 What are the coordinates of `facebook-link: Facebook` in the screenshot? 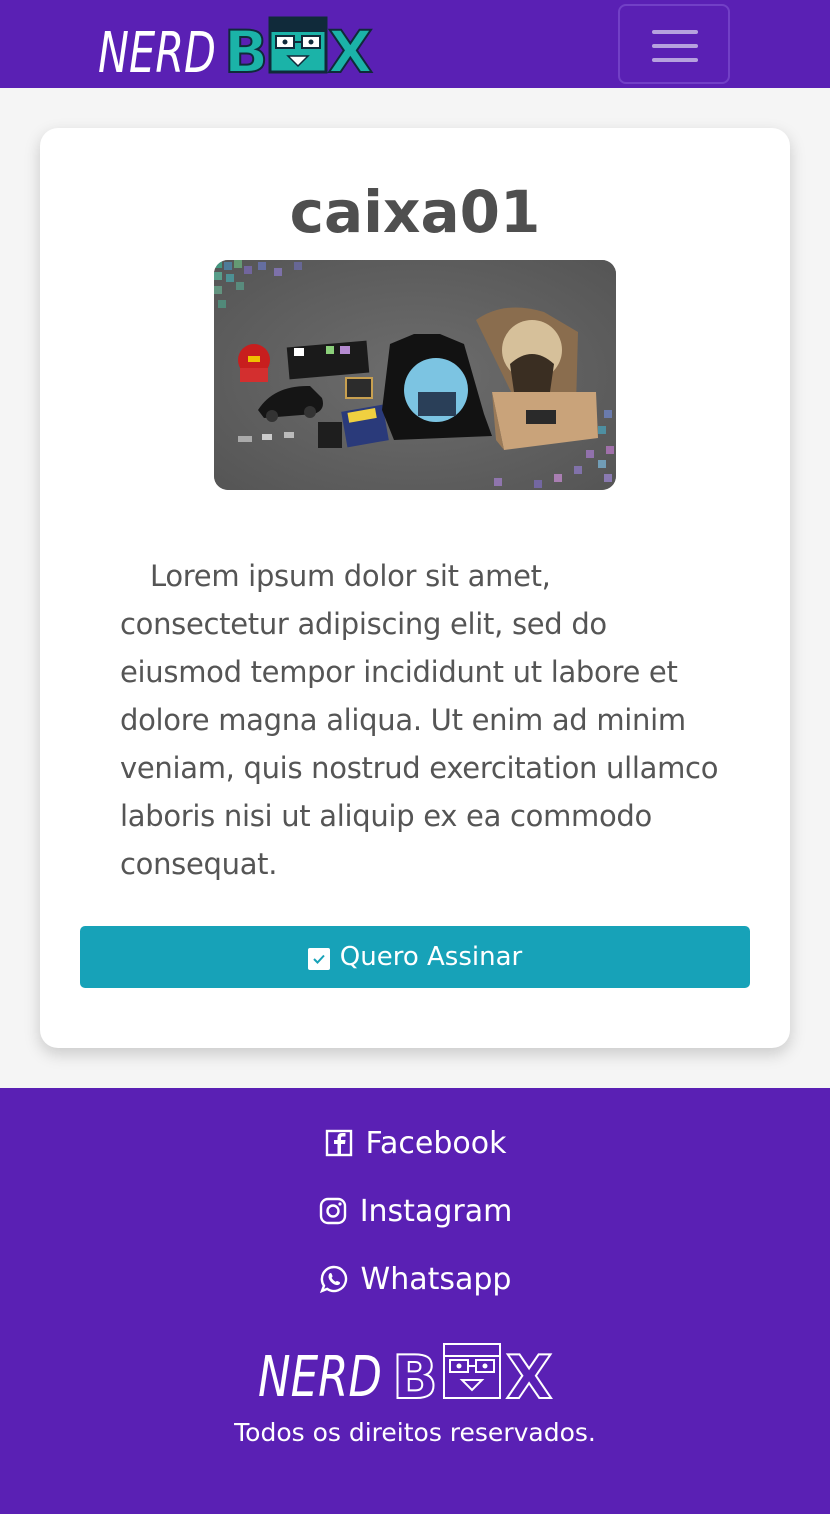 It's located at (415, 1143).